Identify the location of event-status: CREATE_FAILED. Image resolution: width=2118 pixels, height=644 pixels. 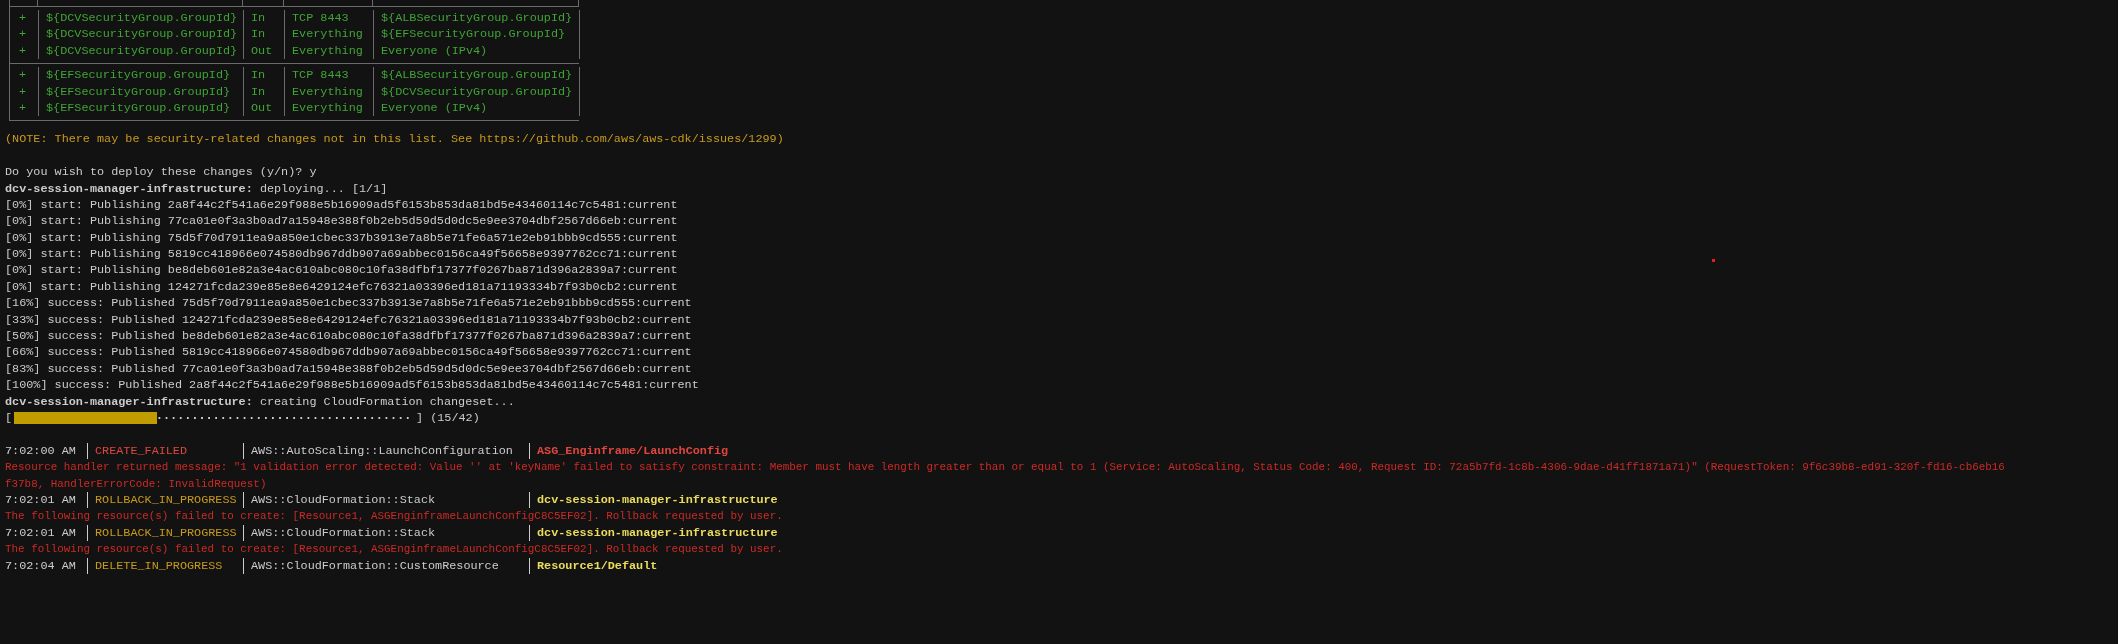
(166, 451).